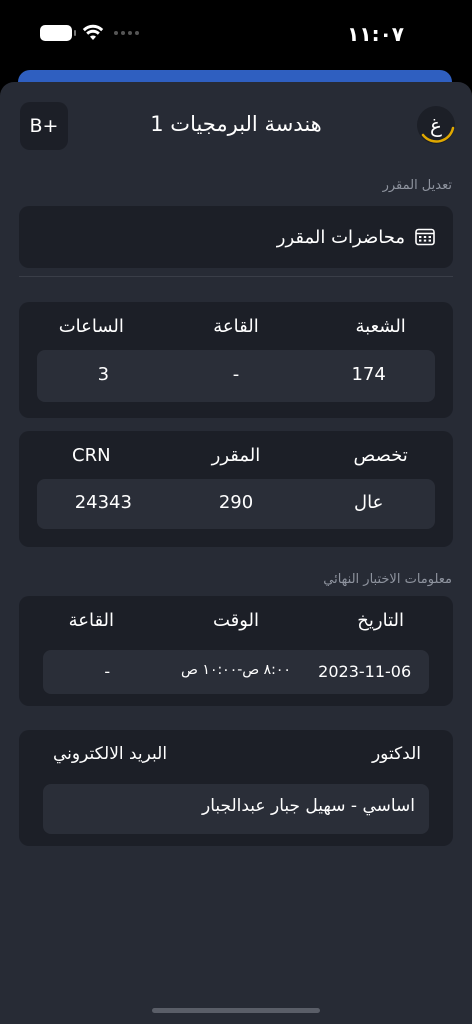  I want to click on page-title: هندسة البرمجيات 1, so click(236, 124).